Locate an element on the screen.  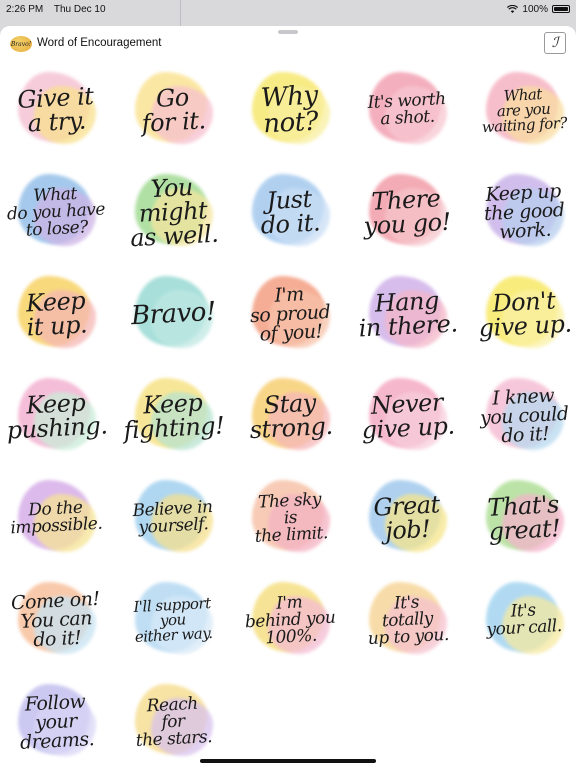
sticker: That's great! is located at coordinates (524, 518).